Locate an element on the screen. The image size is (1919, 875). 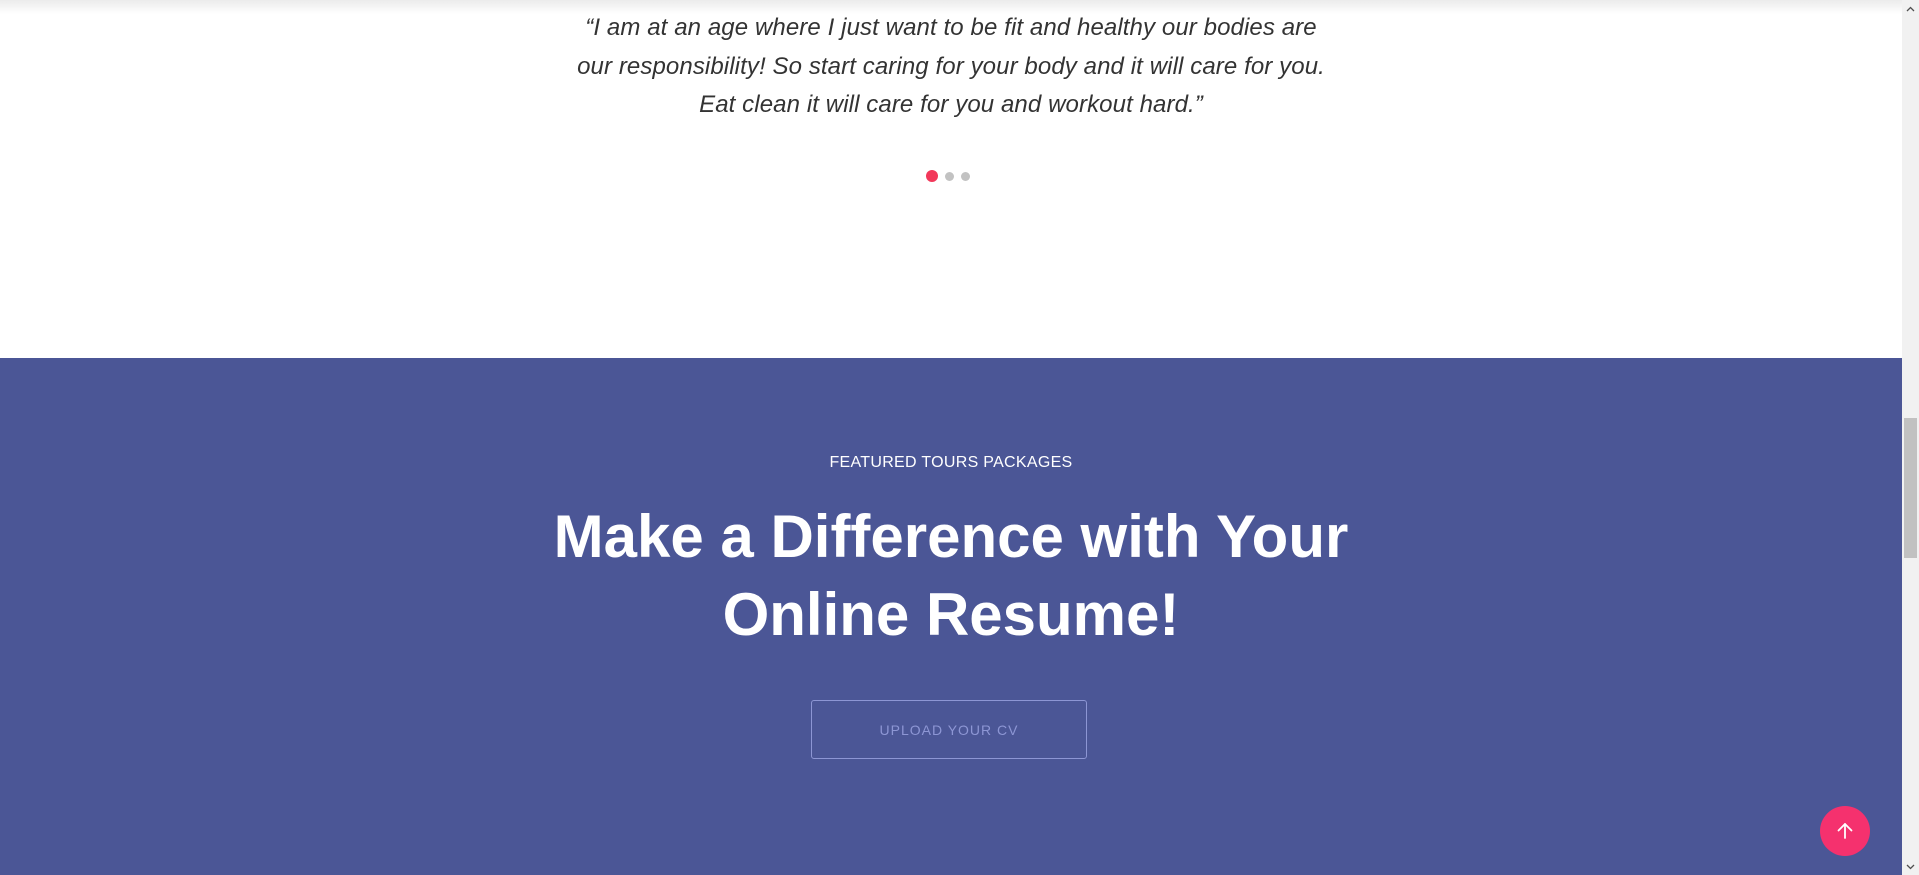
back-to-top-button is located at coordinates (1845, 831).